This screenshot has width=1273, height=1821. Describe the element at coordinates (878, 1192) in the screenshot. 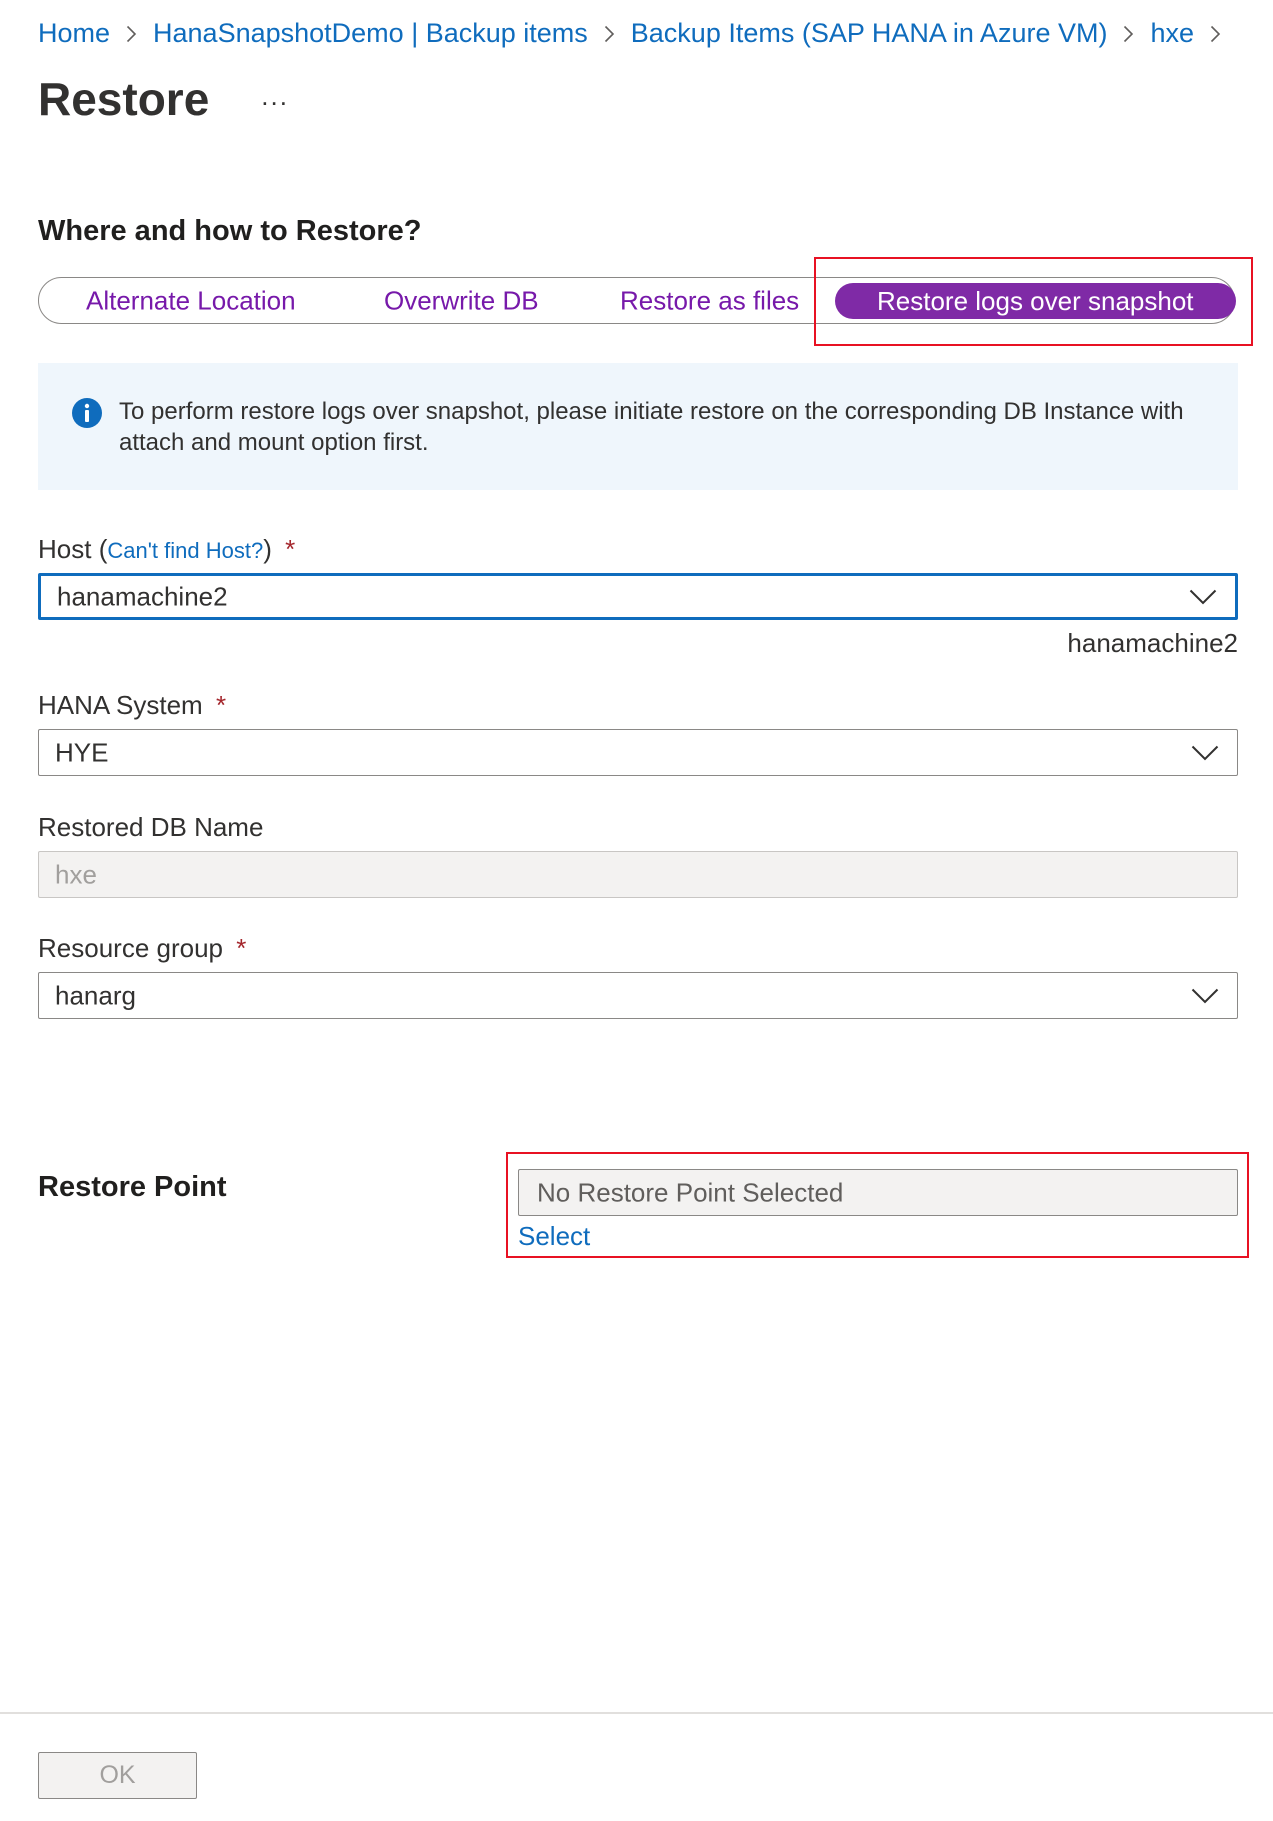

I see `restore-point-field: No Restore Point Selected` at that location.